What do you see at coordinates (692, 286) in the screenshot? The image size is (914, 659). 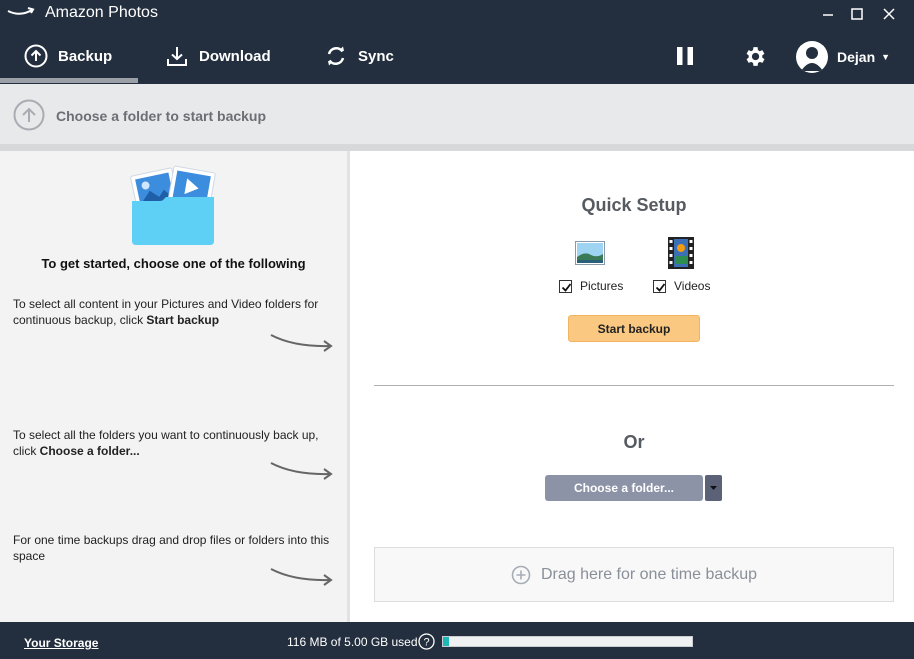 I see `videos-label: Videos` at bounding box center [692, 286].